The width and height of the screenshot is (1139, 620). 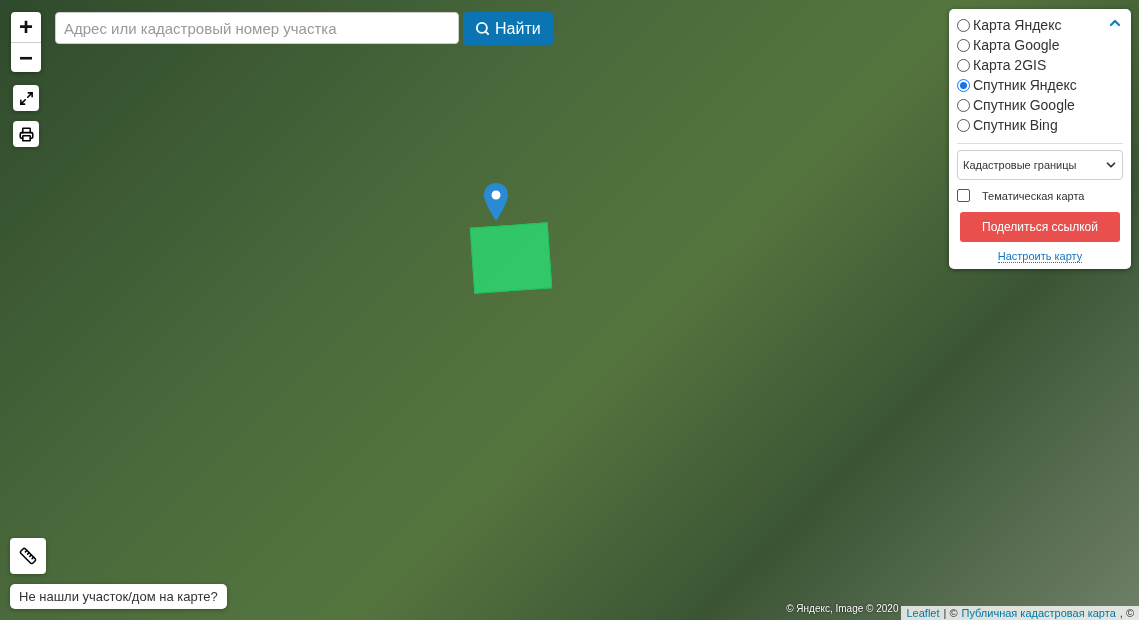 I want to click on zoom-in-button: +, so click(x=26, y=27).